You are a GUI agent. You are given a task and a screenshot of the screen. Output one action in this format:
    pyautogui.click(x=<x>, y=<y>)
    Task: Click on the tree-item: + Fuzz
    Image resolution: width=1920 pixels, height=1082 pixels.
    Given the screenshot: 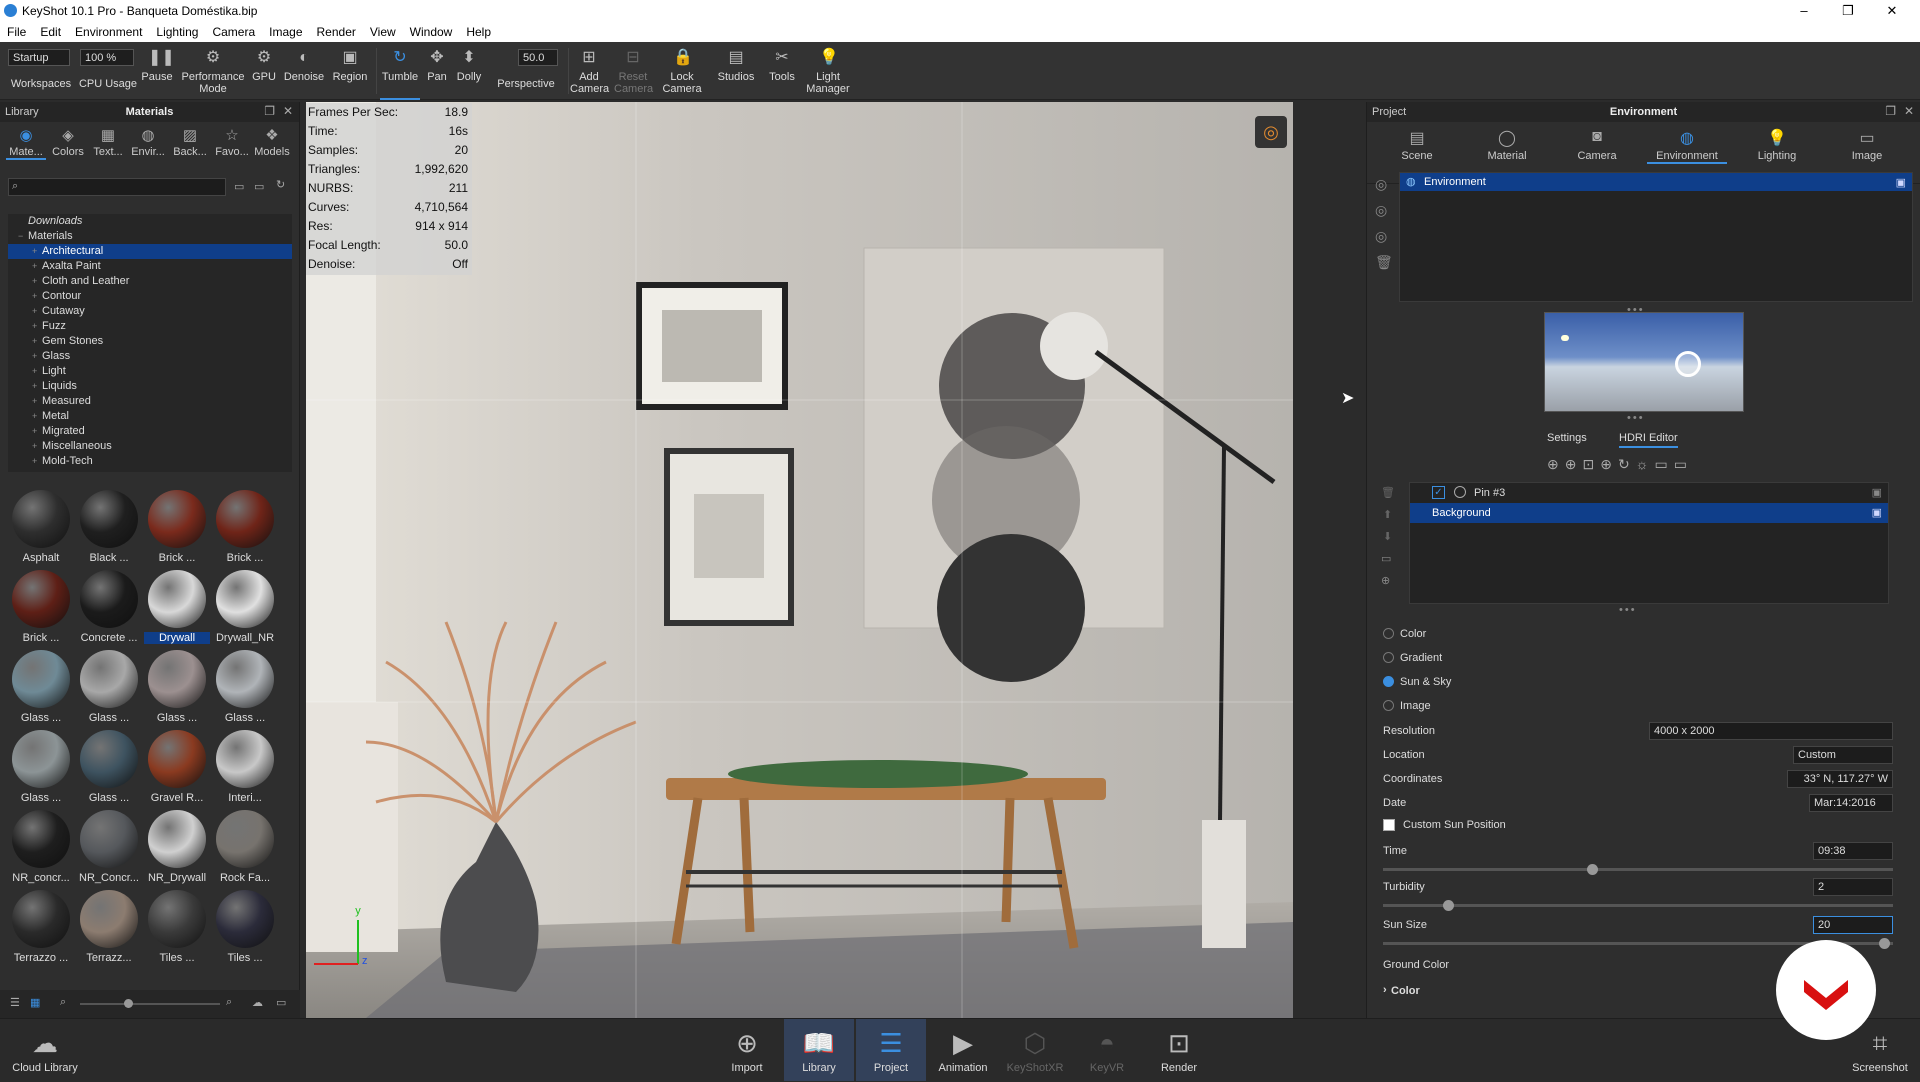 What is the action you would take?
    pyautogui.click(x=150, y=326)
    